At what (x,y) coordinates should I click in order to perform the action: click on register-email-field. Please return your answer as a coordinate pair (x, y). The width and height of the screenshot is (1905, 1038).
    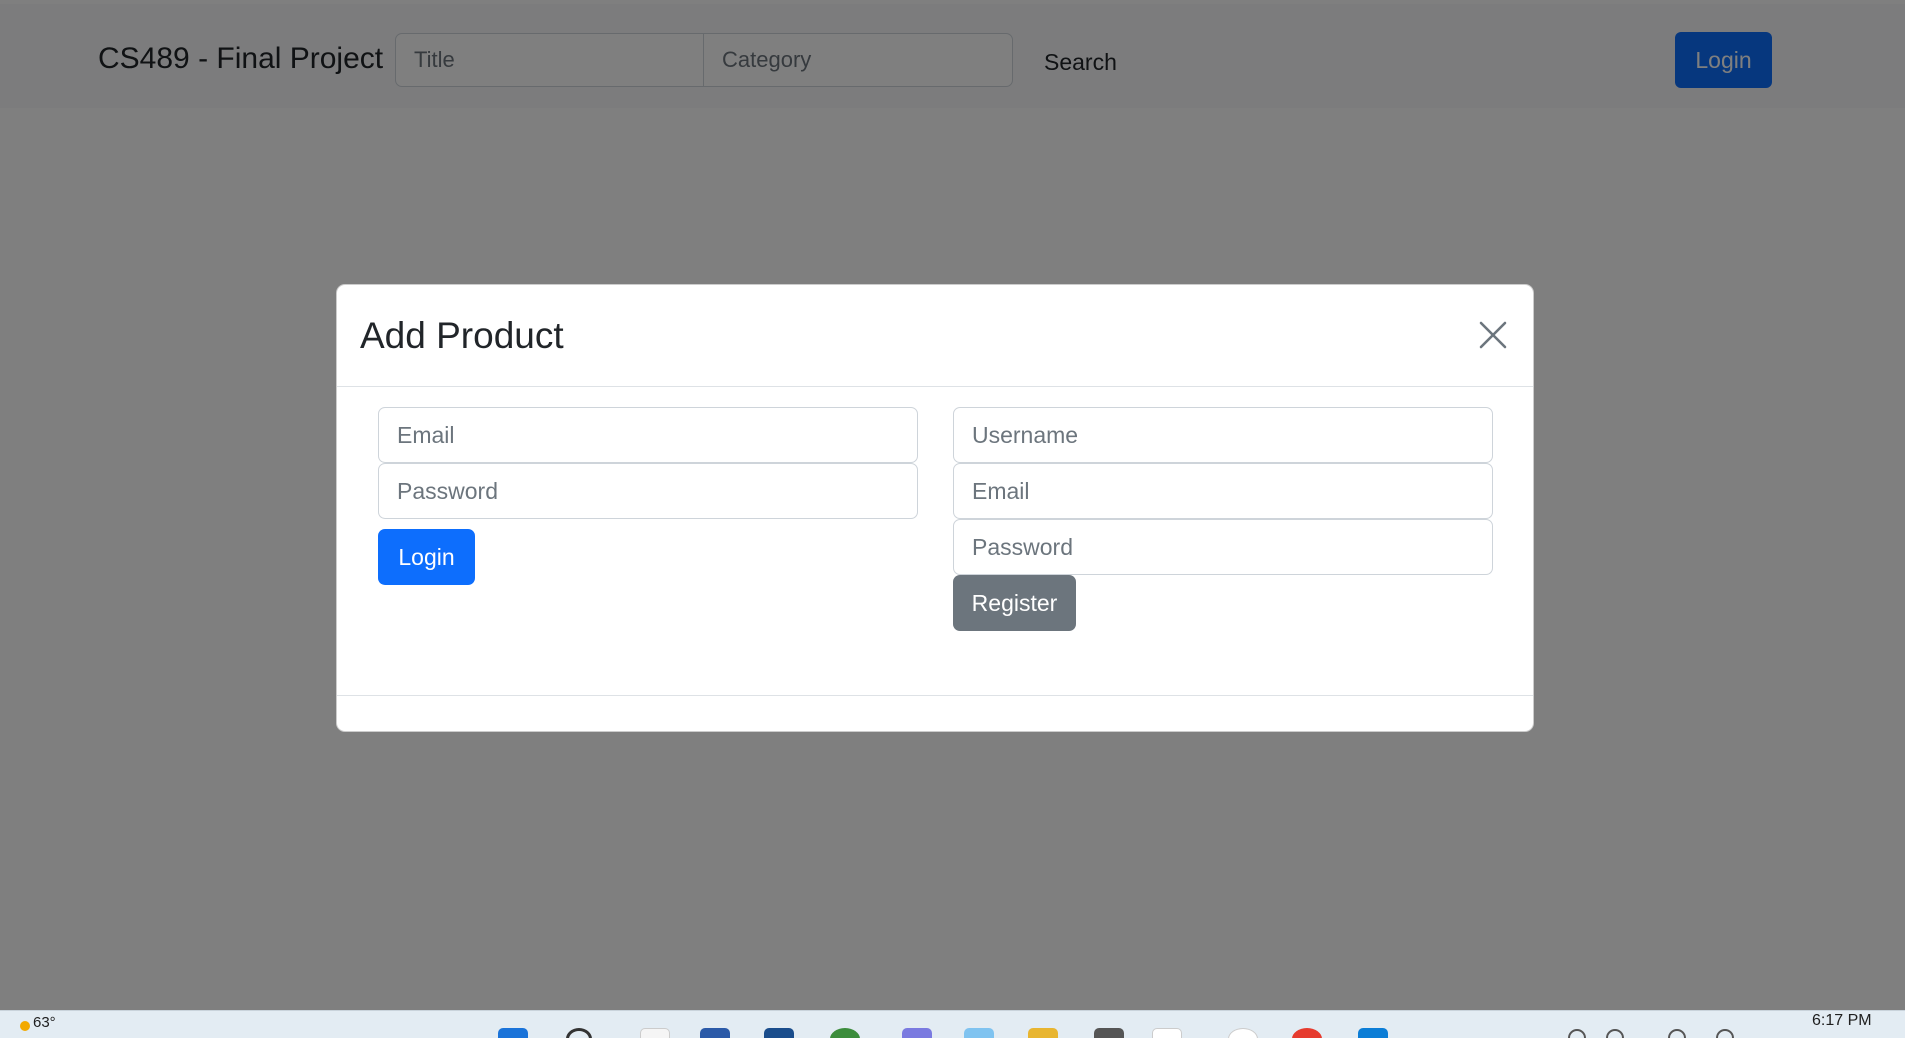
    Looking at the image, I should click on (1223, 491).